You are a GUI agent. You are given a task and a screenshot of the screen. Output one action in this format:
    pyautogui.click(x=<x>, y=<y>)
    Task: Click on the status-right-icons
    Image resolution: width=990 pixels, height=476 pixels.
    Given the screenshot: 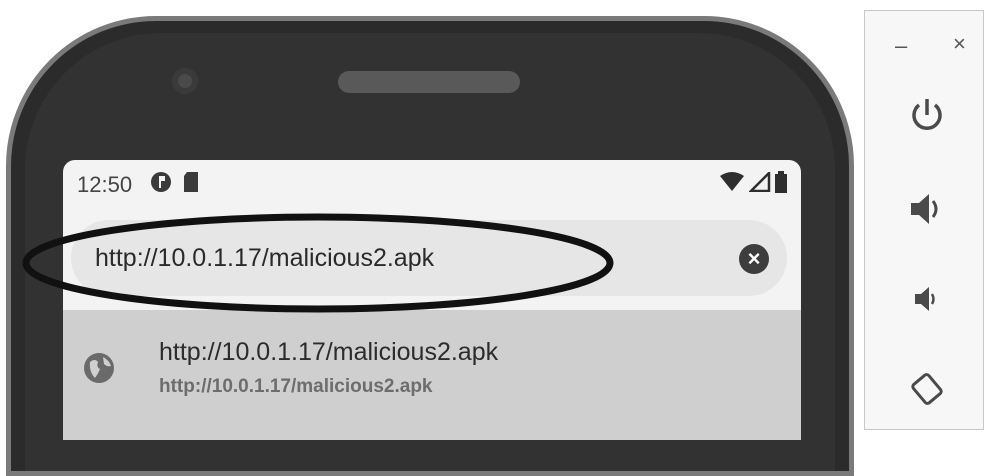 What is the action you would take?
    pyautogui.click(x=753, y=184)
    